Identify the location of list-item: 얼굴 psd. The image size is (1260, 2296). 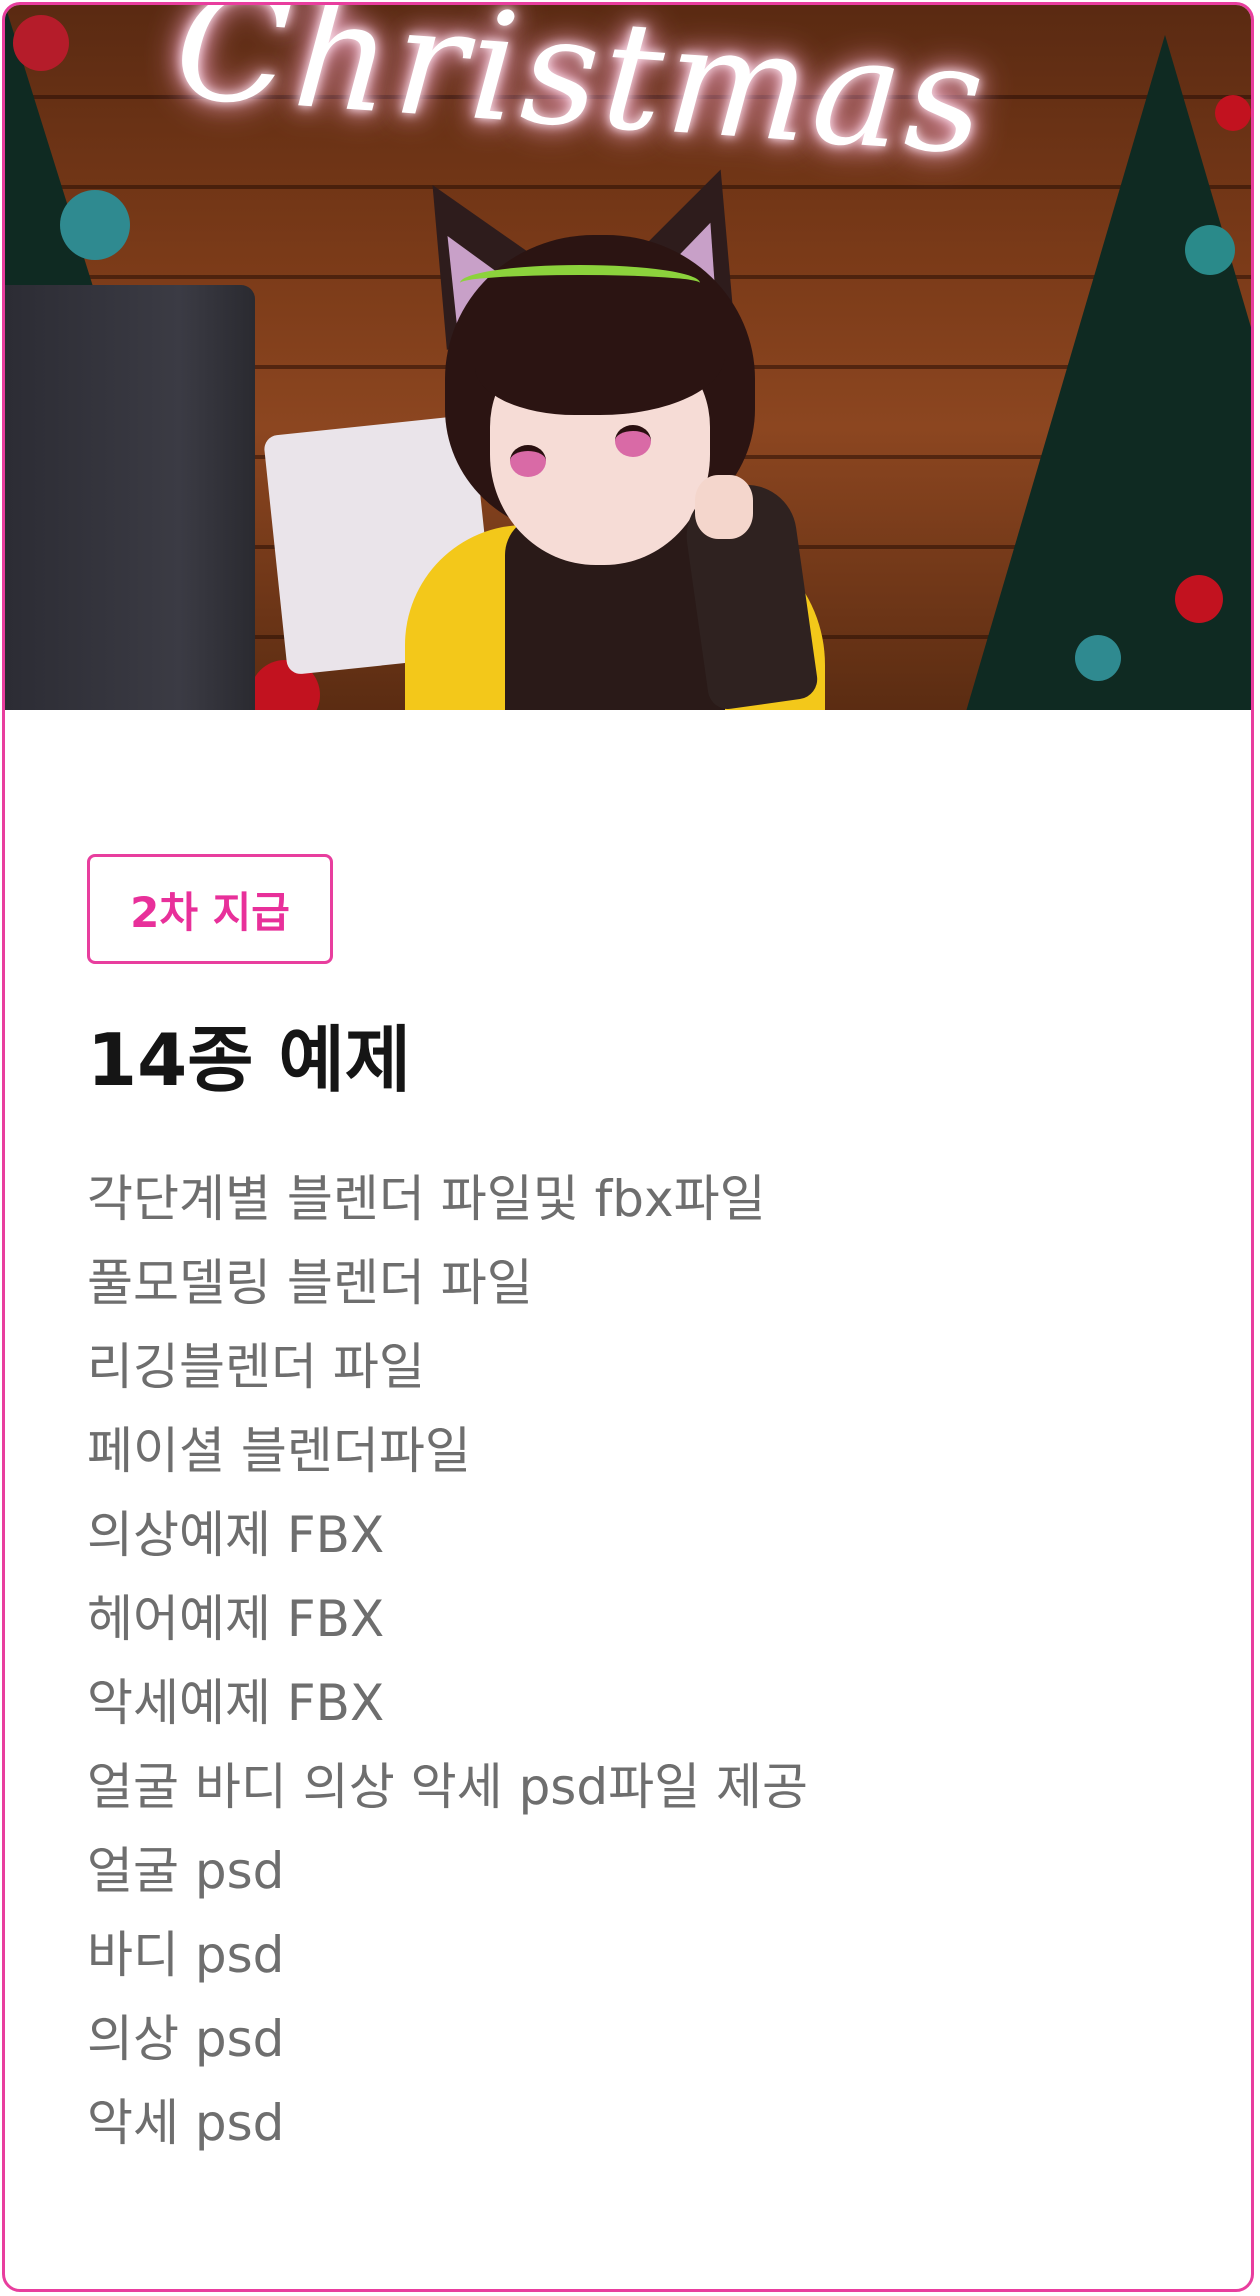
(186, 1871).